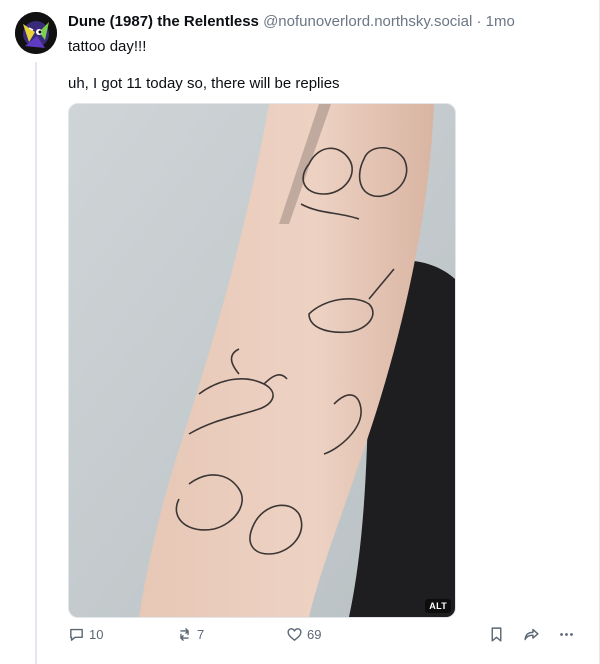 Image resolution: width=600 pixels, height=664 pixels. Describe the element at coordinates (294, 634) in the screenshot. I see `heart-icon` at that location.